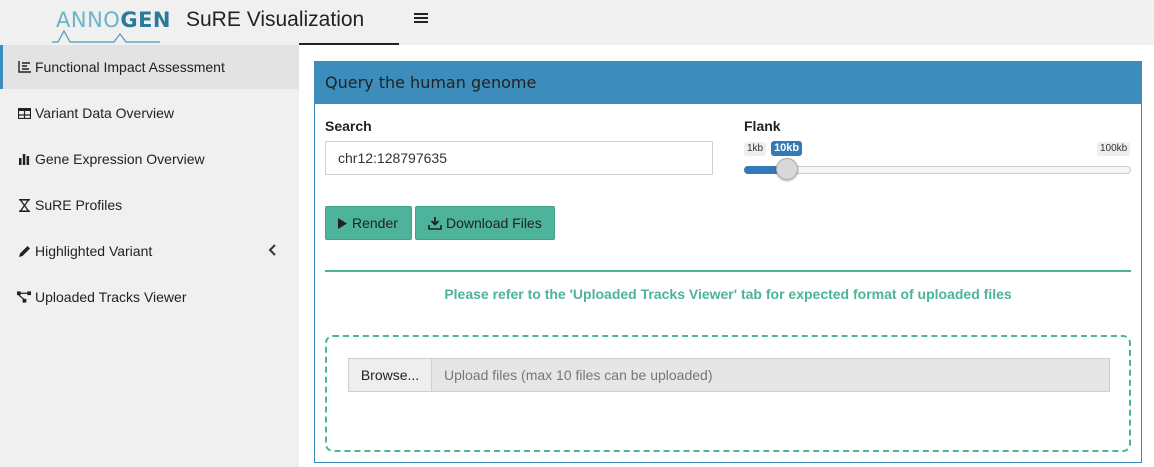 This screenshot has width=1154, height=467. I want to click on hamburger-icon, so click(421, 19).